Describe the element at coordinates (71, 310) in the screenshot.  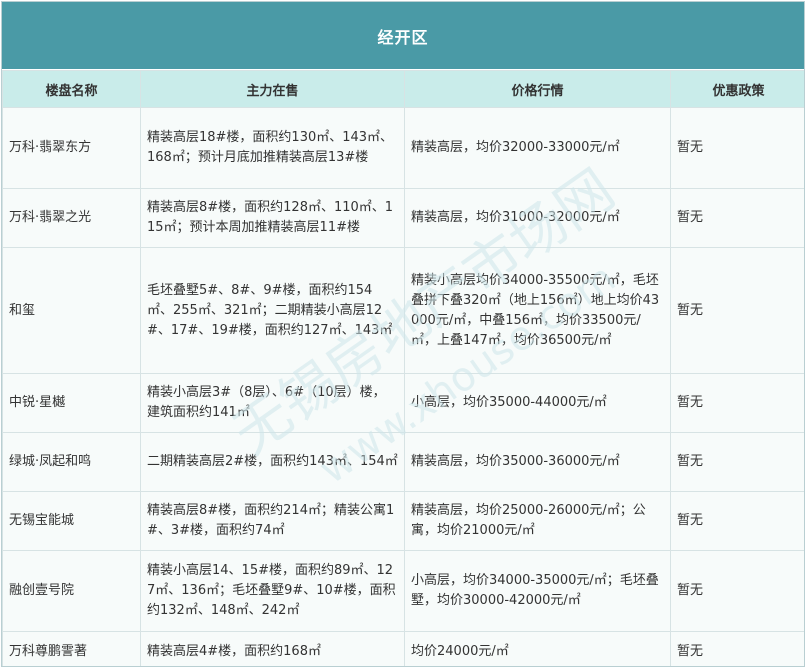
I see `cell-project-name: 和玺` at that location.